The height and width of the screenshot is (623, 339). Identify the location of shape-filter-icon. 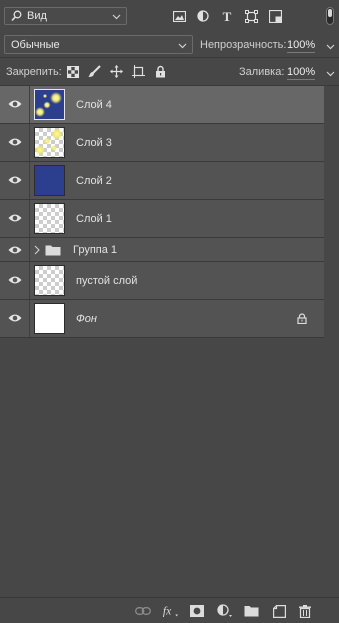
(251, 16).